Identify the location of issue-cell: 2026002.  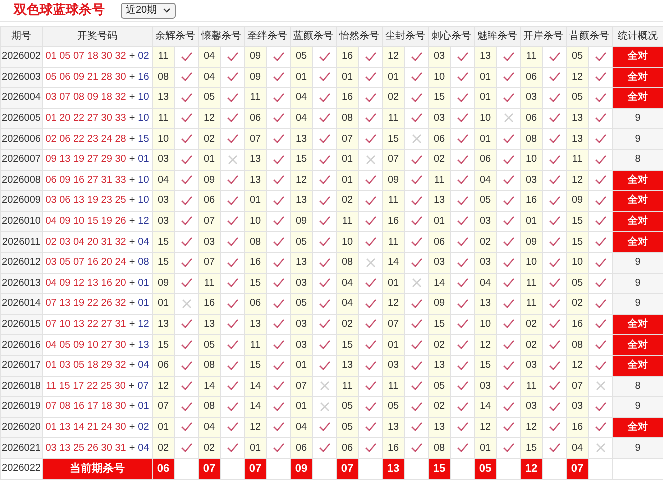
(21, 57).